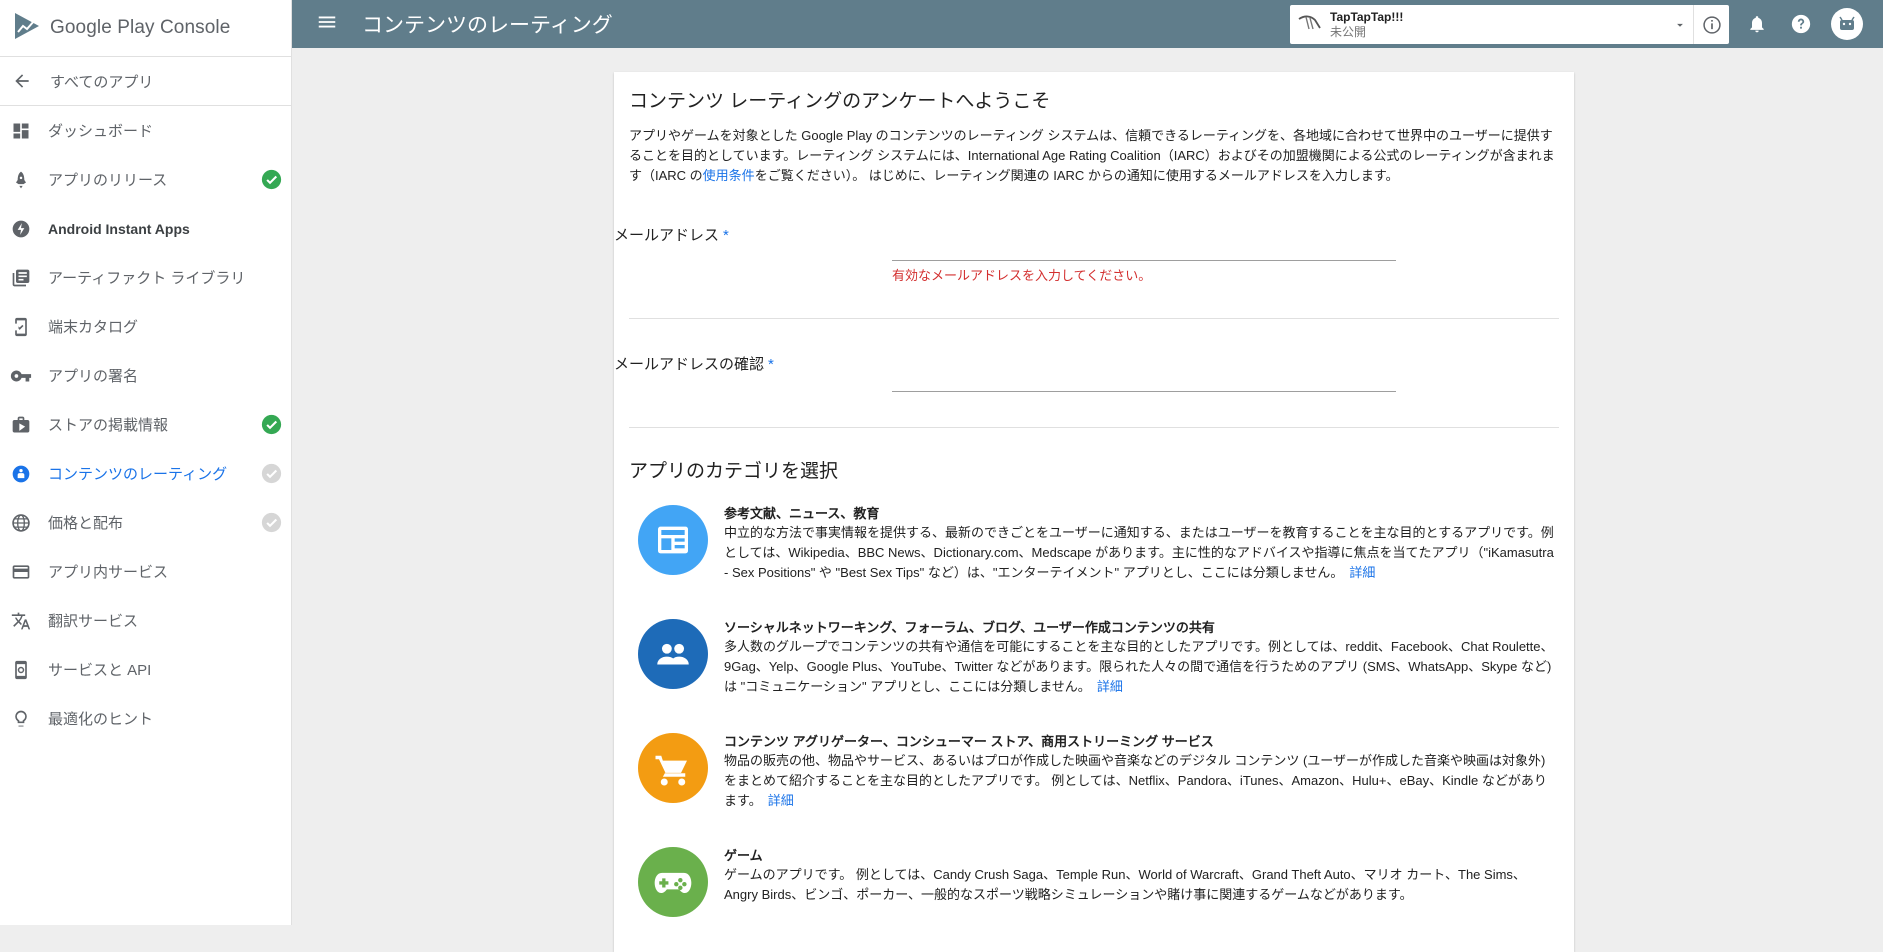 The width and height of the screenshot is (1883, 952). Describe the element at coordinates (487, 25) in the screenshot. I see `page-title: コンテンツのレーティング` at that location.